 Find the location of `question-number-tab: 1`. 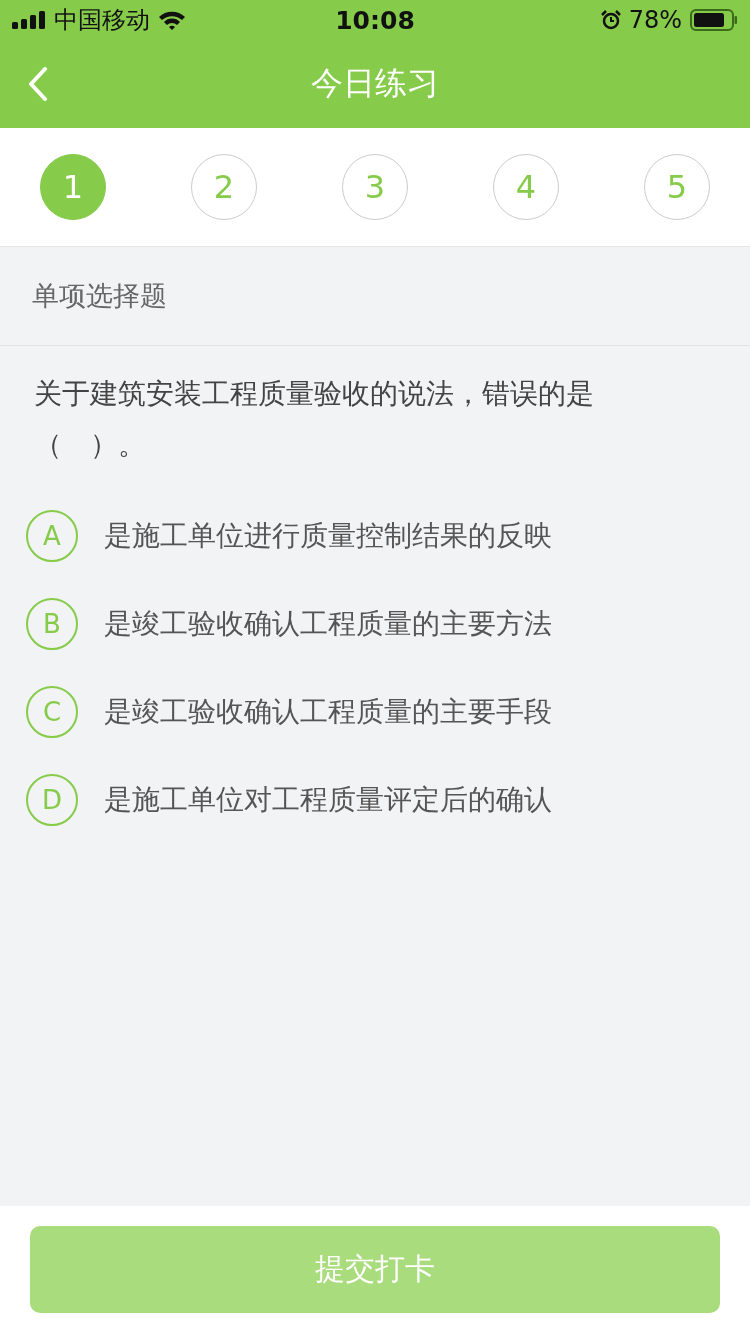

question-number-tab: 1 is located at coordinates (73, 187).